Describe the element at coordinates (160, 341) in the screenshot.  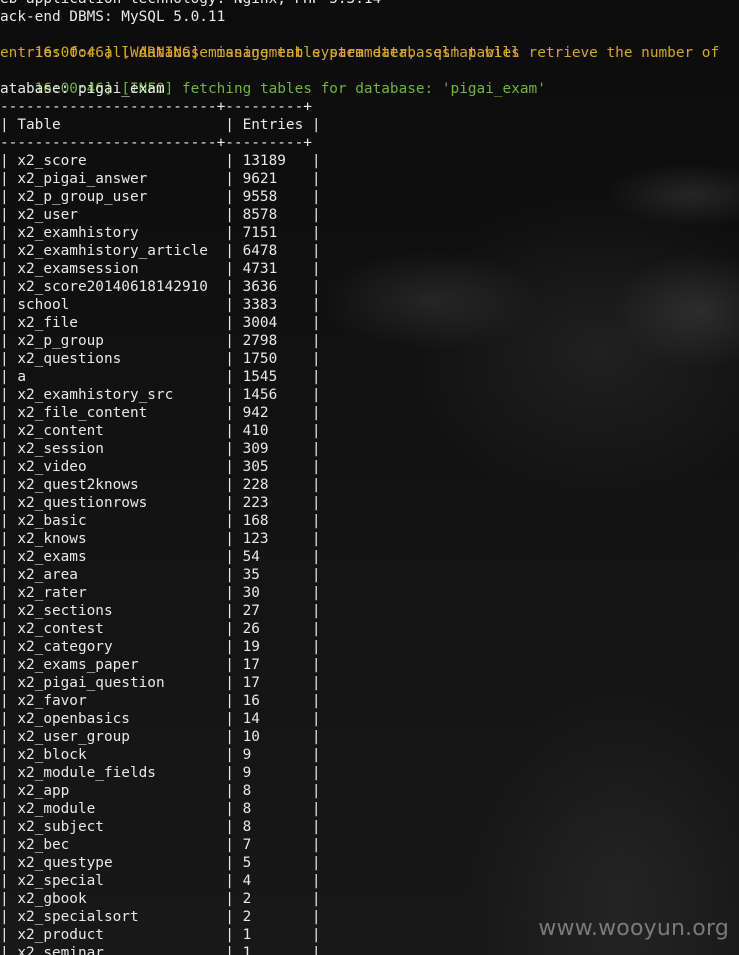
I see `table-row: | x2_p_group | 2798 |` at that location.